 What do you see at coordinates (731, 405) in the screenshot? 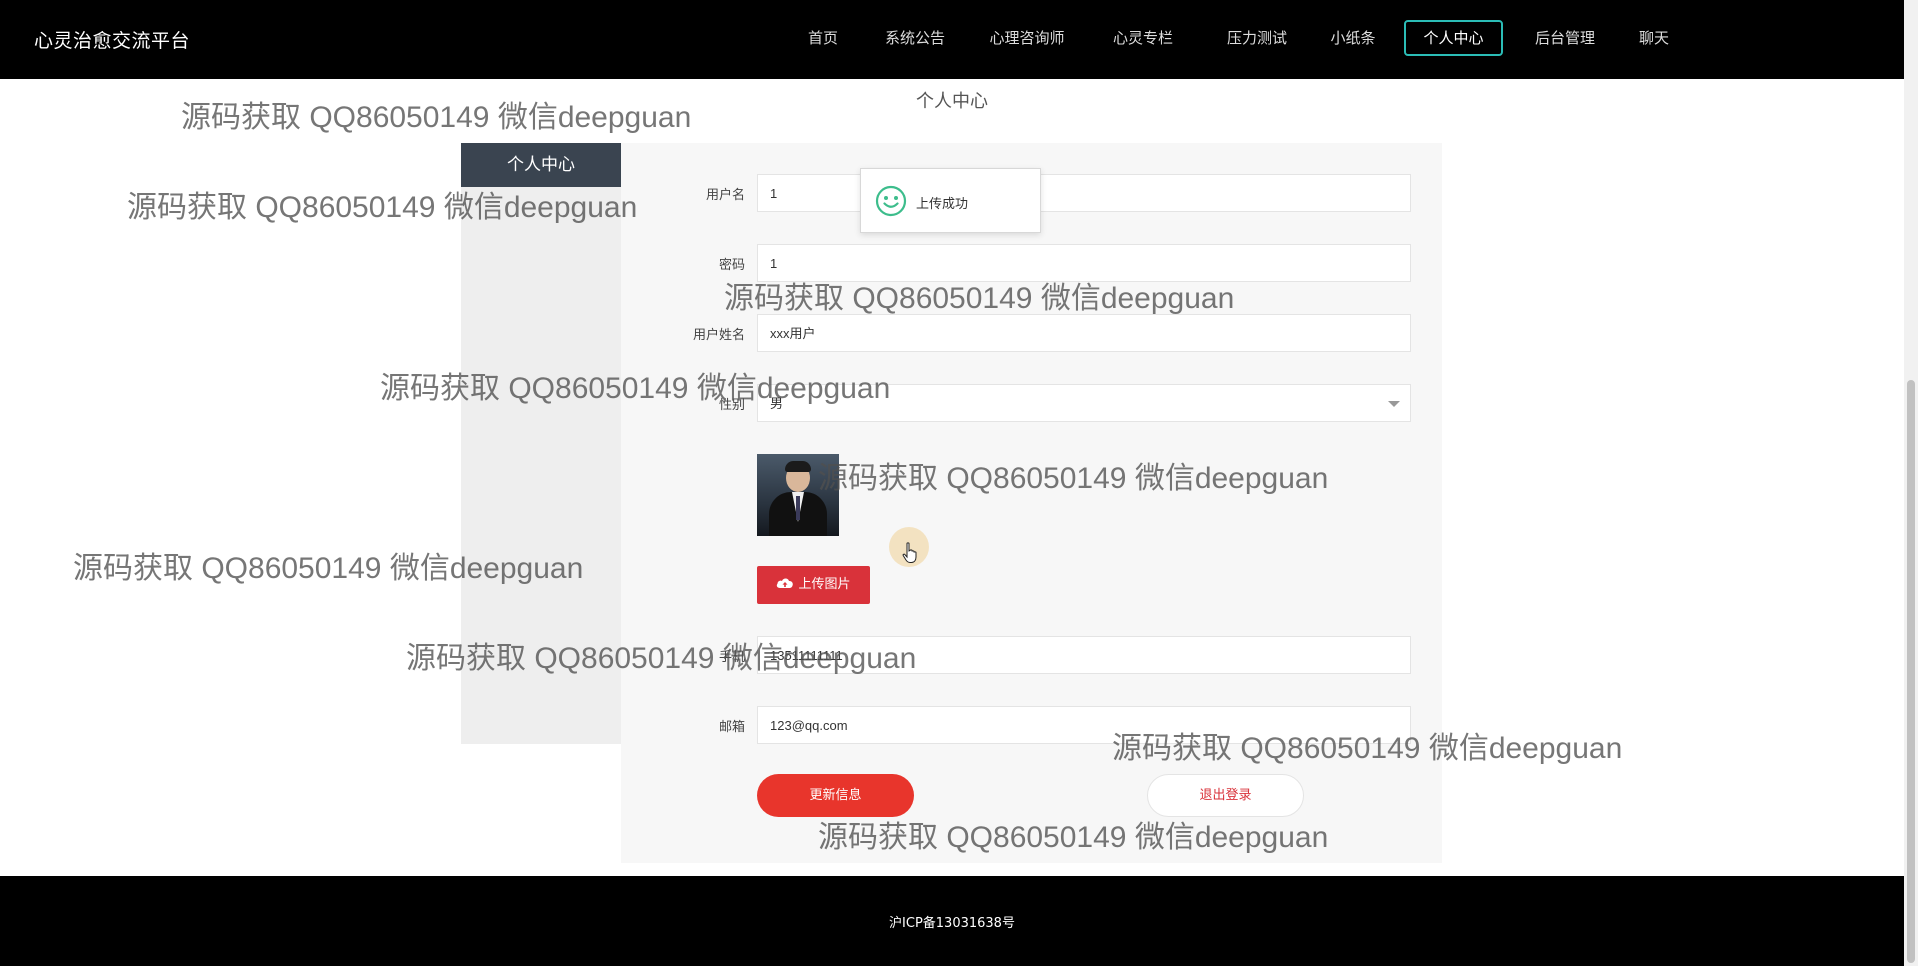
I see `gender-label: 性别` at bounding box center [731, 405].